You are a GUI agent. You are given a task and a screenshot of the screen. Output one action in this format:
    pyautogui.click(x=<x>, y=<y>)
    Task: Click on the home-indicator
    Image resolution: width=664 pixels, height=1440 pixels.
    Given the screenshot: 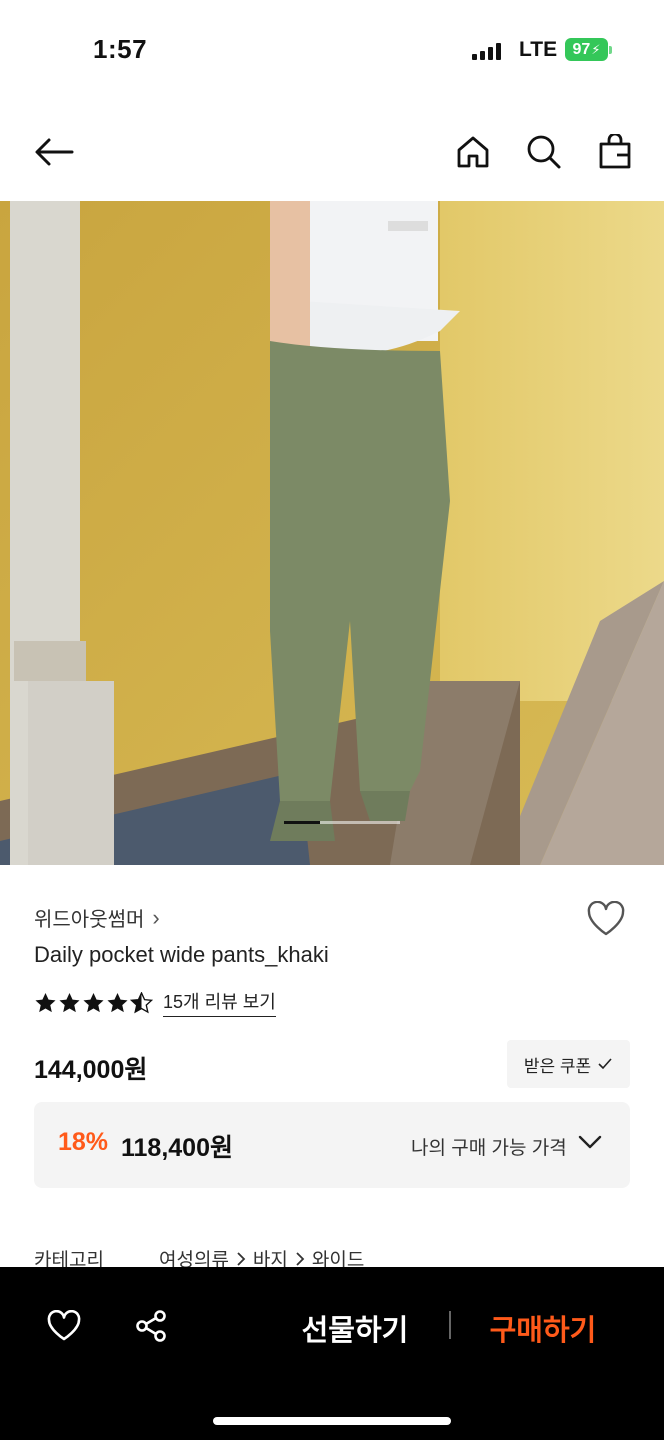 What is the action you would take?
    pyautogui.click(x=332, y=1421)
    